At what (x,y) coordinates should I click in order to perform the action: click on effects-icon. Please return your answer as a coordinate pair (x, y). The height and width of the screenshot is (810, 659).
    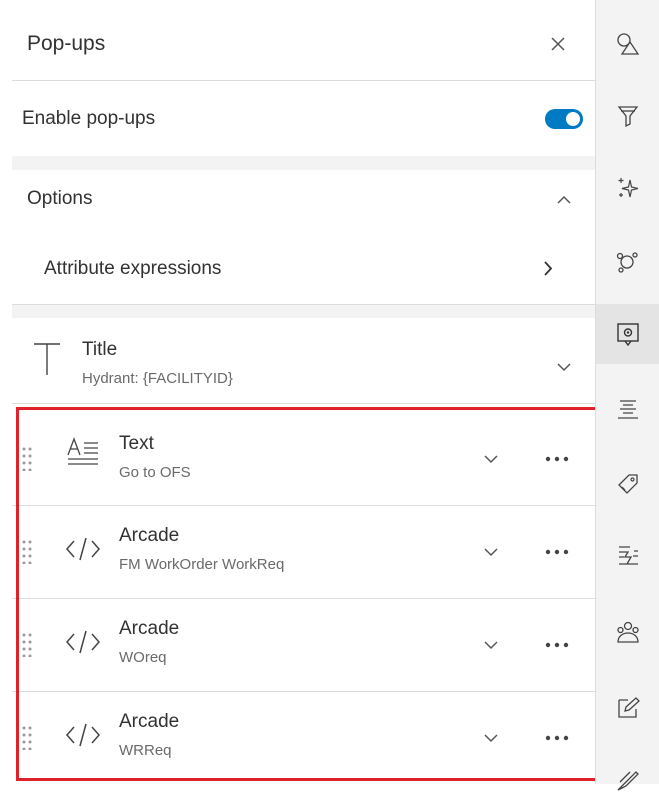
    Looking at the image, I should click on (628, 188).